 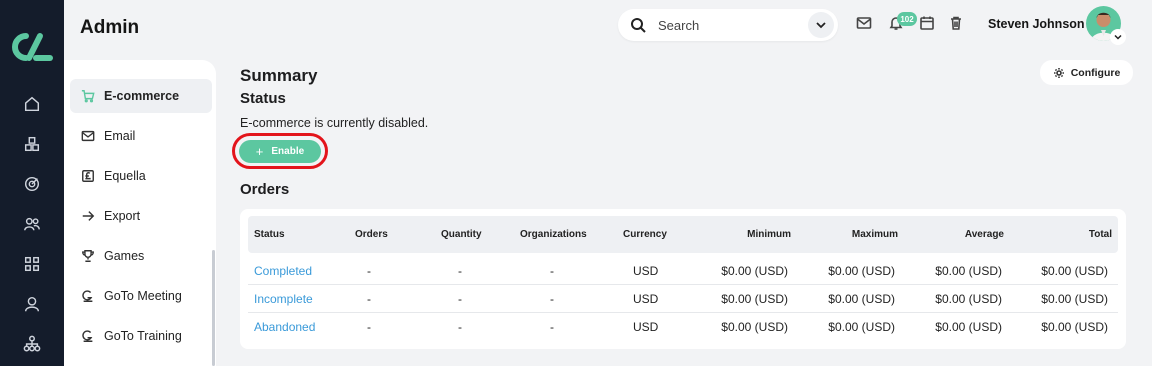 What do you see at coordinates (874, 234) in the screenshot?
I see `column-header: Maximum` at bounding box center [874, 234].